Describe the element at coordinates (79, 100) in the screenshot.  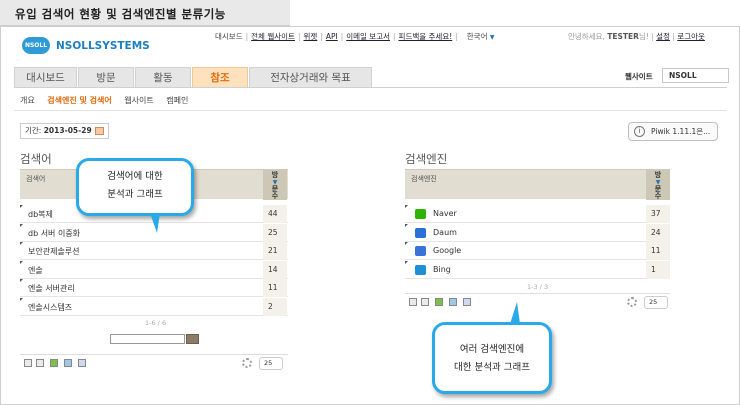
I see `subnav-search-engines-keywords: 검색엔진 및 검색어` at that location.